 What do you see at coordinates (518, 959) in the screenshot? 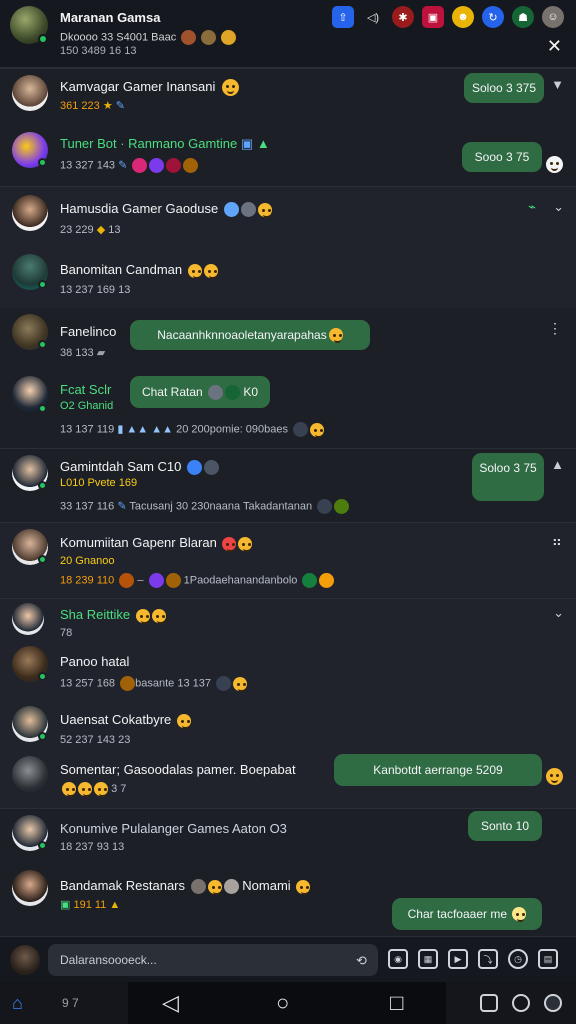
I see `clock-icon: ◷` at bounding box center [518, 959].